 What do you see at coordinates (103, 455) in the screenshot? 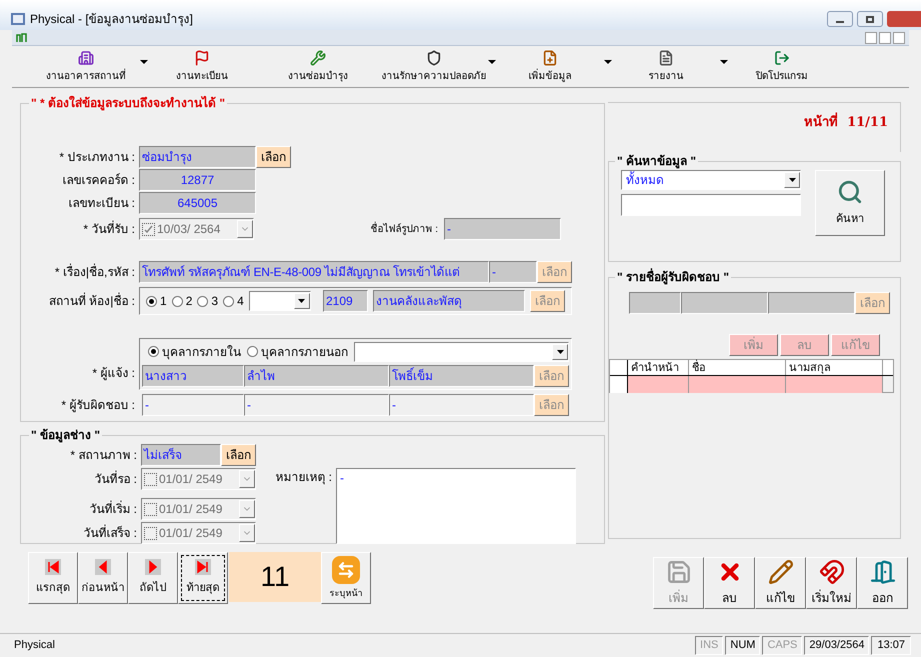
I see `field-label: * สถานภาพ :` at bounding box center [103, 455].